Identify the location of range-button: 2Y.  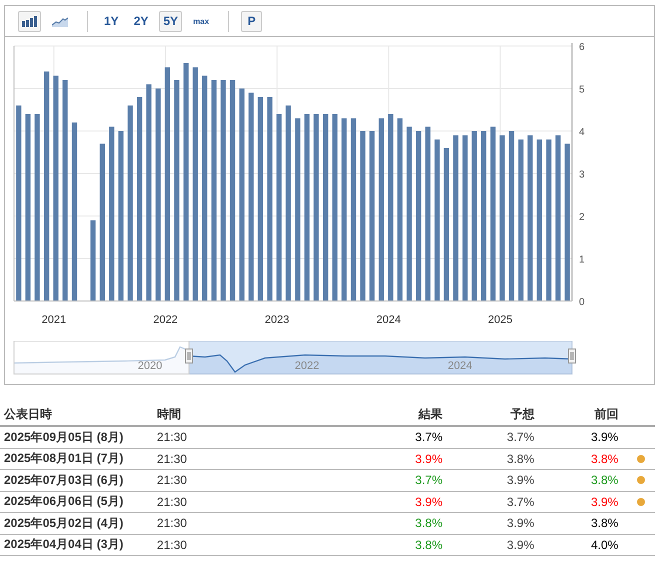
(141, 21).